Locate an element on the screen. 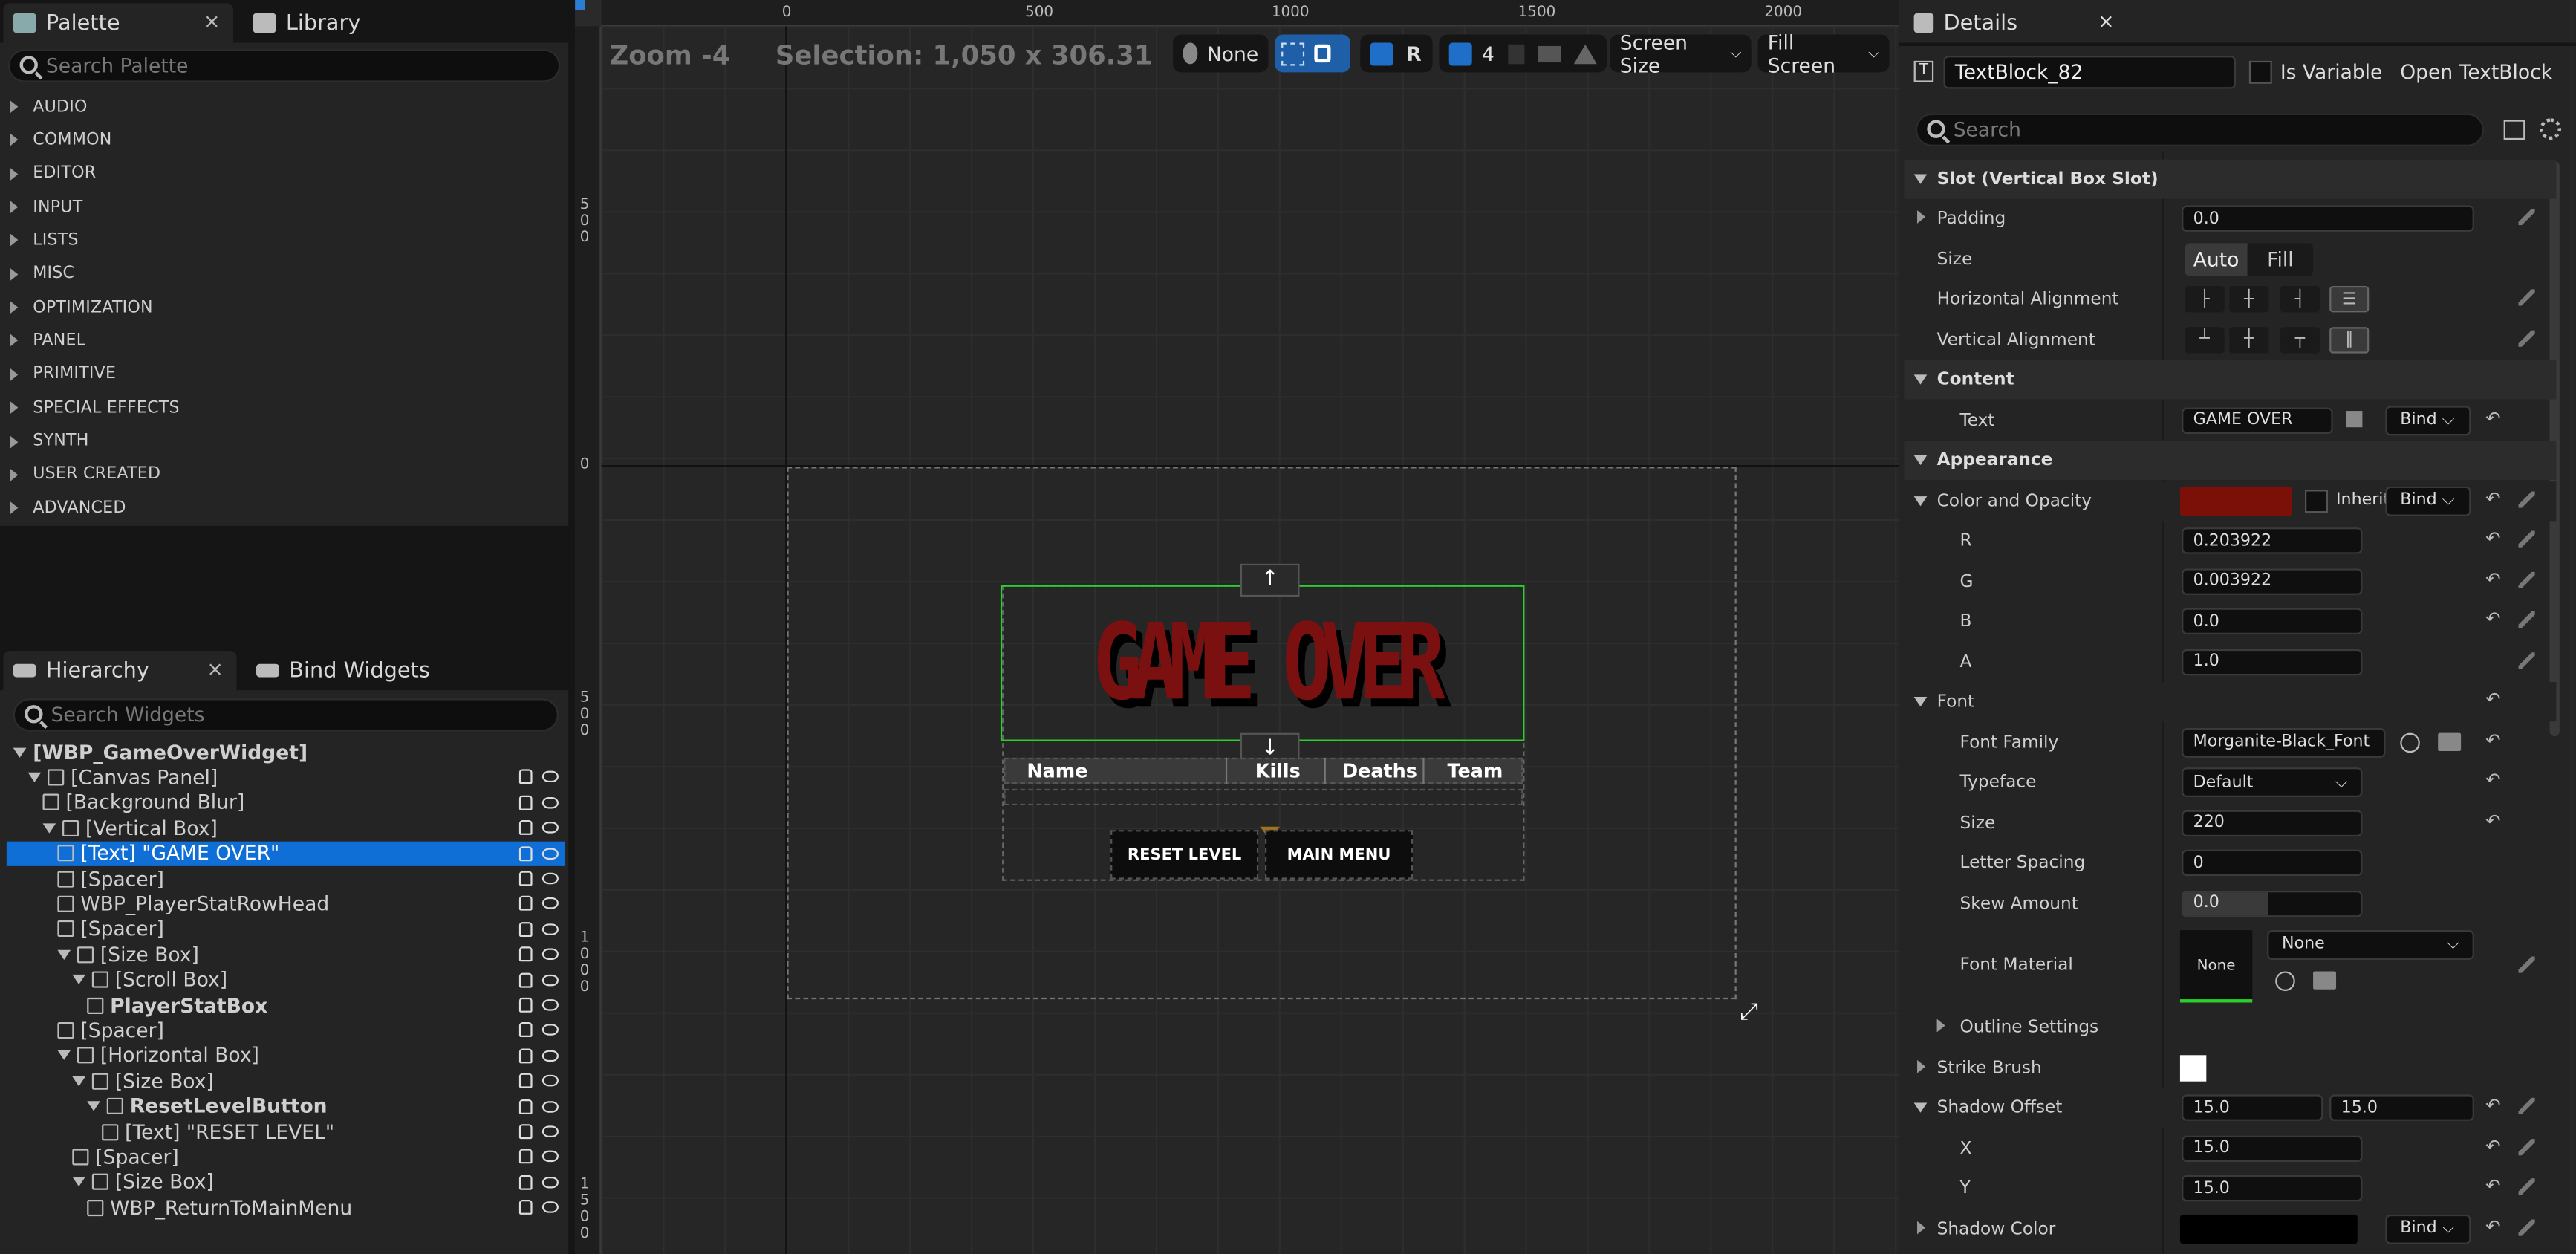 The height and width of the screenshot is (1254, 2576). grid-count: 4 is located at coordinates (1488, 53).